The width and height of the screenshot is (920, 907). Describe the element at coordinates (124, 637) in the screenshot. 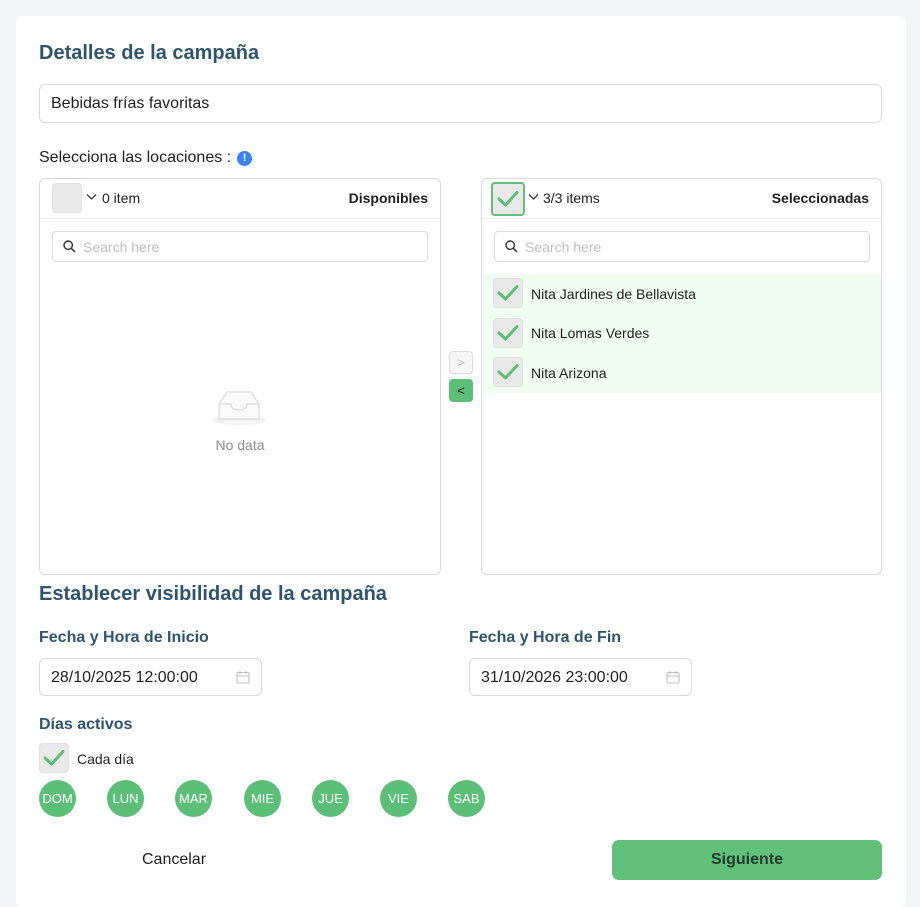

I see `start-date-label: Fecha y Hora de Inicio` at that location.